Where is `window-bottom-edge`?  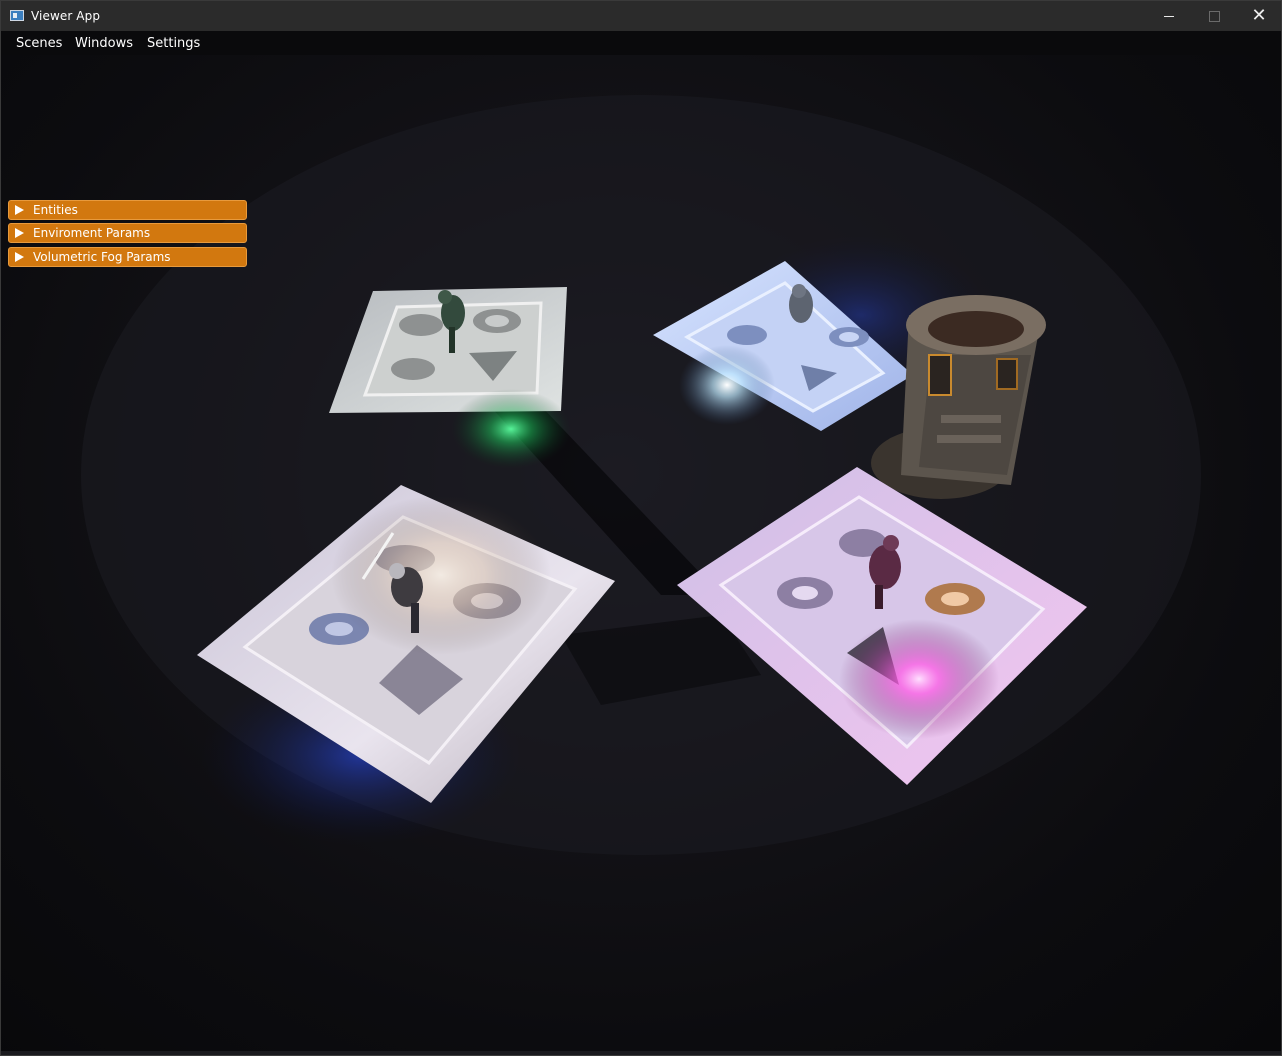 window-bottom-edge is located at coordinates (641, 1053).